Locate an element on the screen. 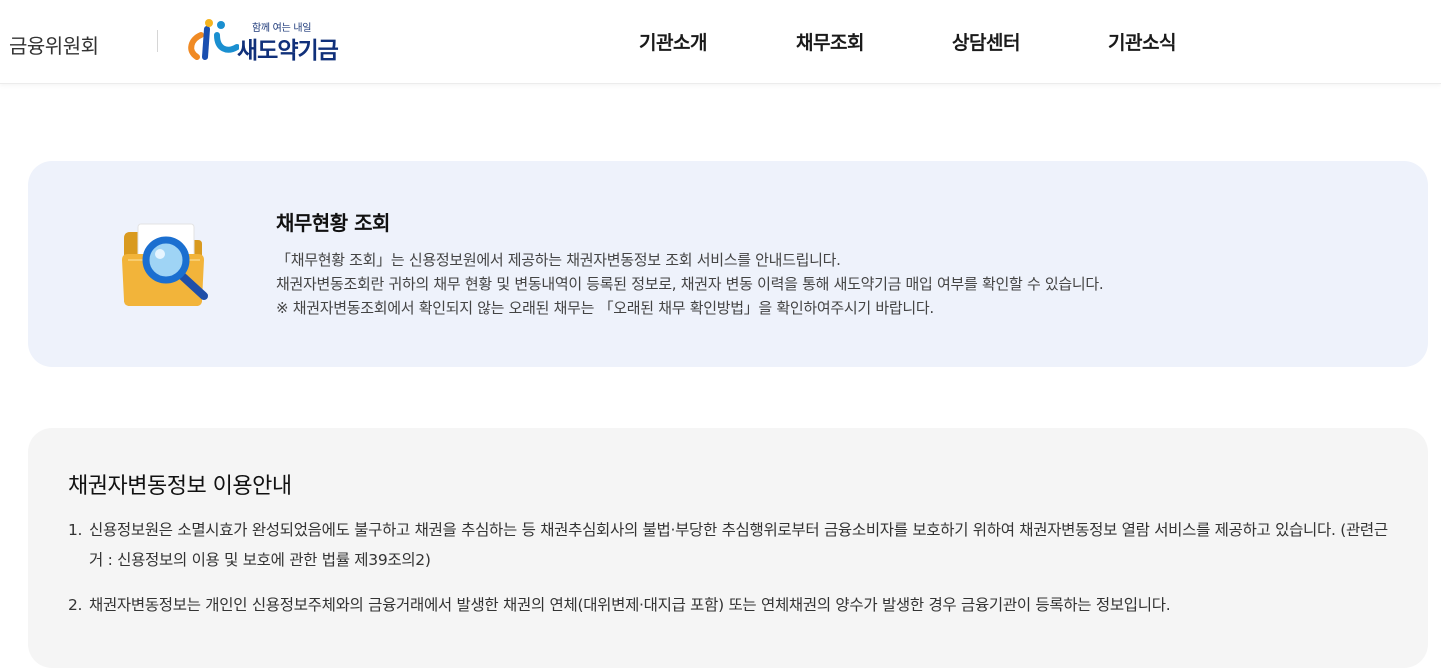 The width and height of the screenshot is (1441, 668). site-header: 금융위원회 함께 여는 내일 새도약기금 기관소개 채무조회 상담센터 기관소식 is located at coordinates (720, 42).